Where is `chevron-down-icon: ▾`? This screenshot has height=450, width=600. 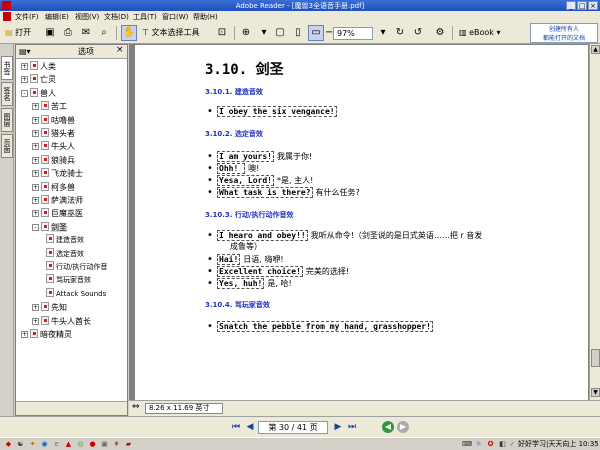 chevron-down-icon: ▾ is located at coordinates (264, 33).